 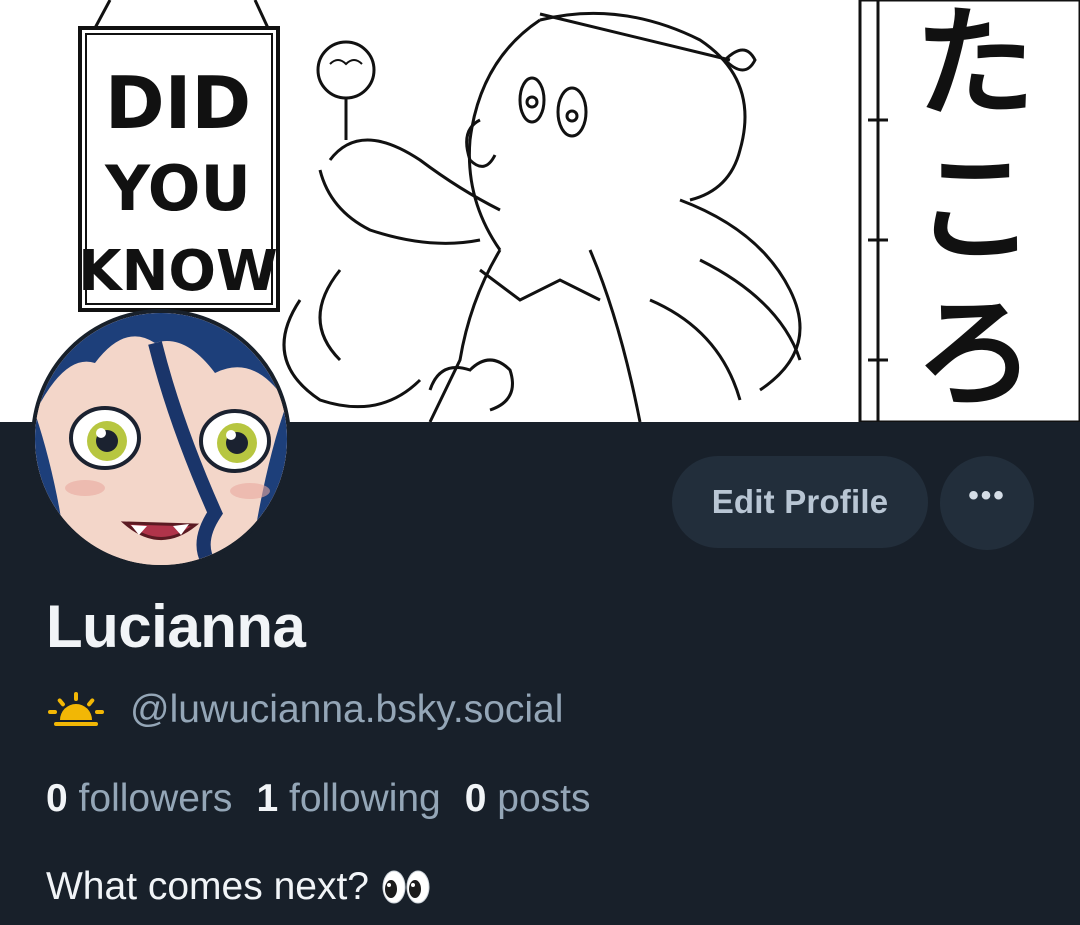 I want to click on banner-vertical-text-3: ろ, so click(x=975, y=353).